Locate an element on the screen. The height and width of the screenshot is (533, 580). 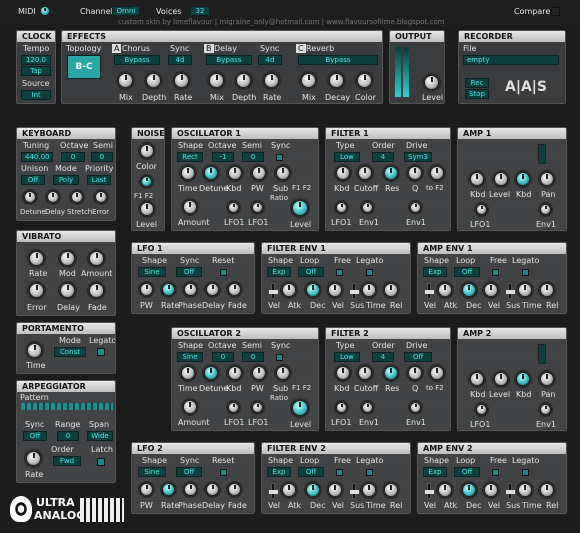
octave-display: 0 is located at coordinates (73, 157).